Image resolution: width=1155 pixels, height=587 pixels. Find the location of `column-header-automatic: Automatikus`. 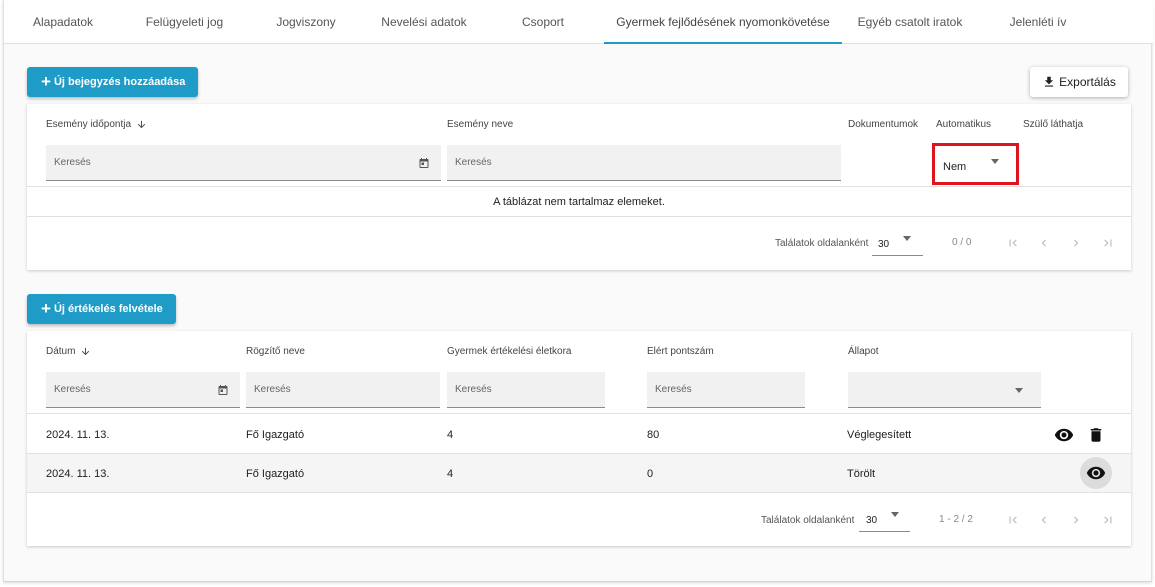

column-header-automatic: Automatikus is located at coordinates (964, 124).